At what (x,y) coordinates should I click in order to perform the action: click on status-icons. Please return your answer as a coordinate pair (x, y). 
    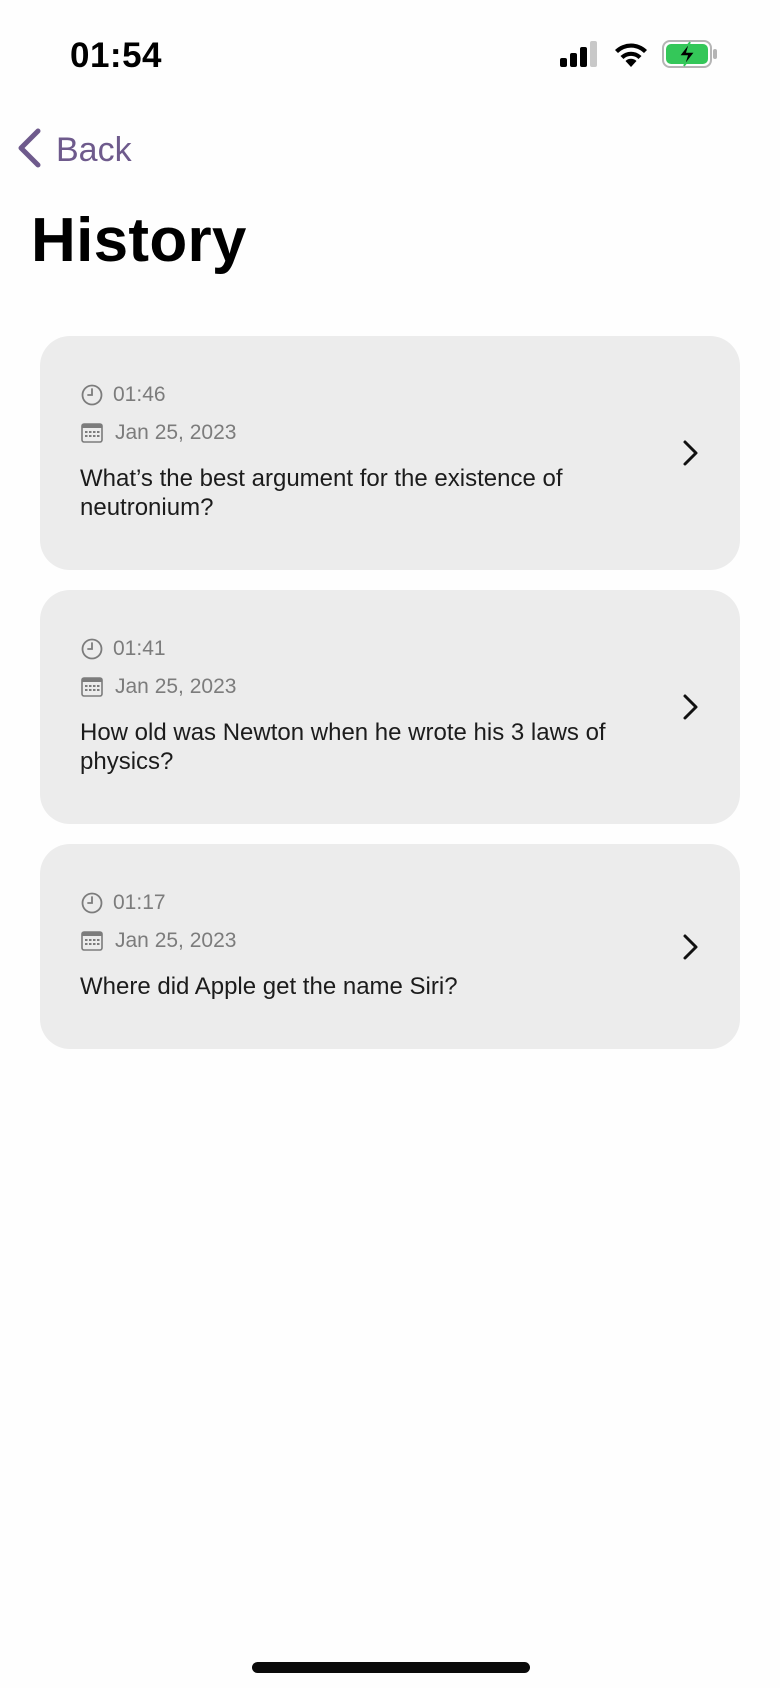
    Looking at the image, I should click on (639, 56).